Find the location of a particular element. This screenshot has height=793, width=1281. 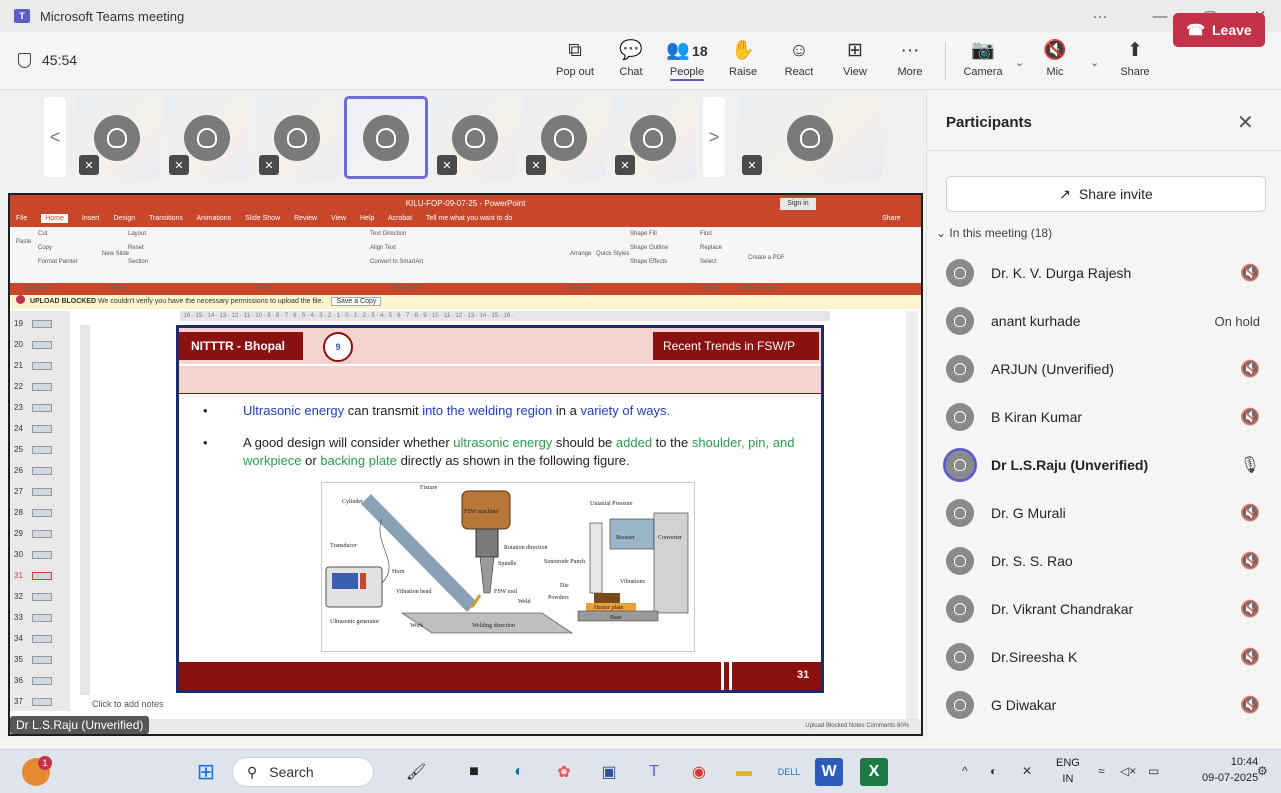

slide-thumb-number: 32 is located at coordinates (18, 596).